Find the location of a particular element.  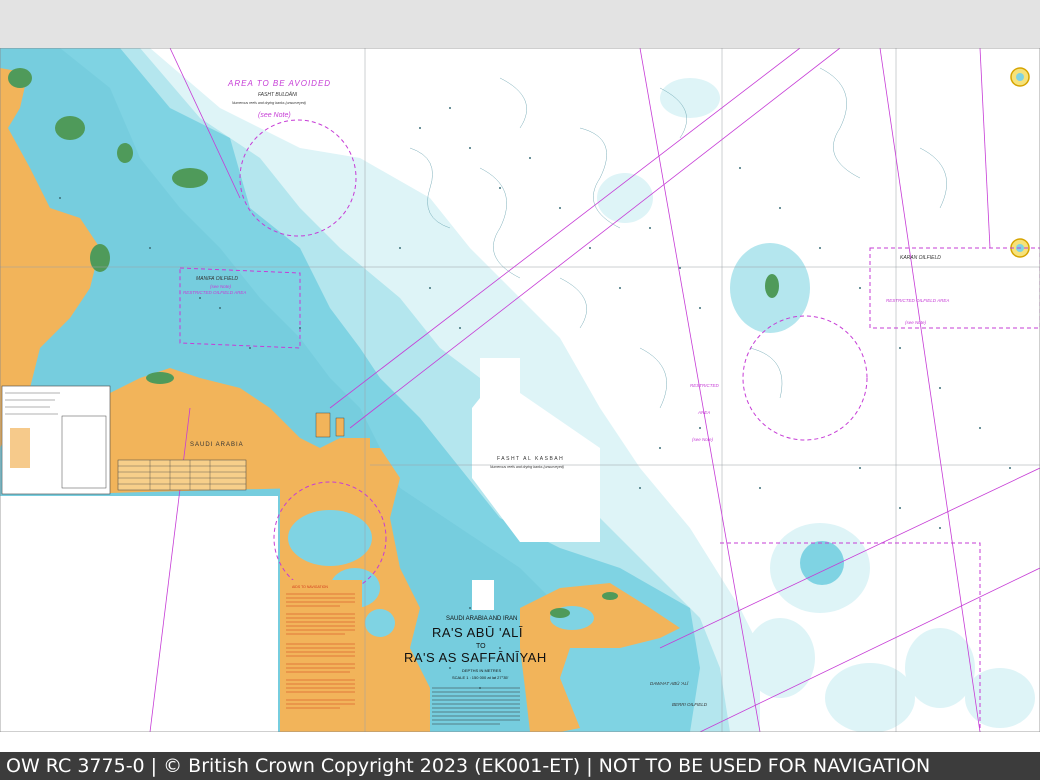

restricted-left: RESTRICTED OILFIELD AREA is located at coordinates (214, 292).